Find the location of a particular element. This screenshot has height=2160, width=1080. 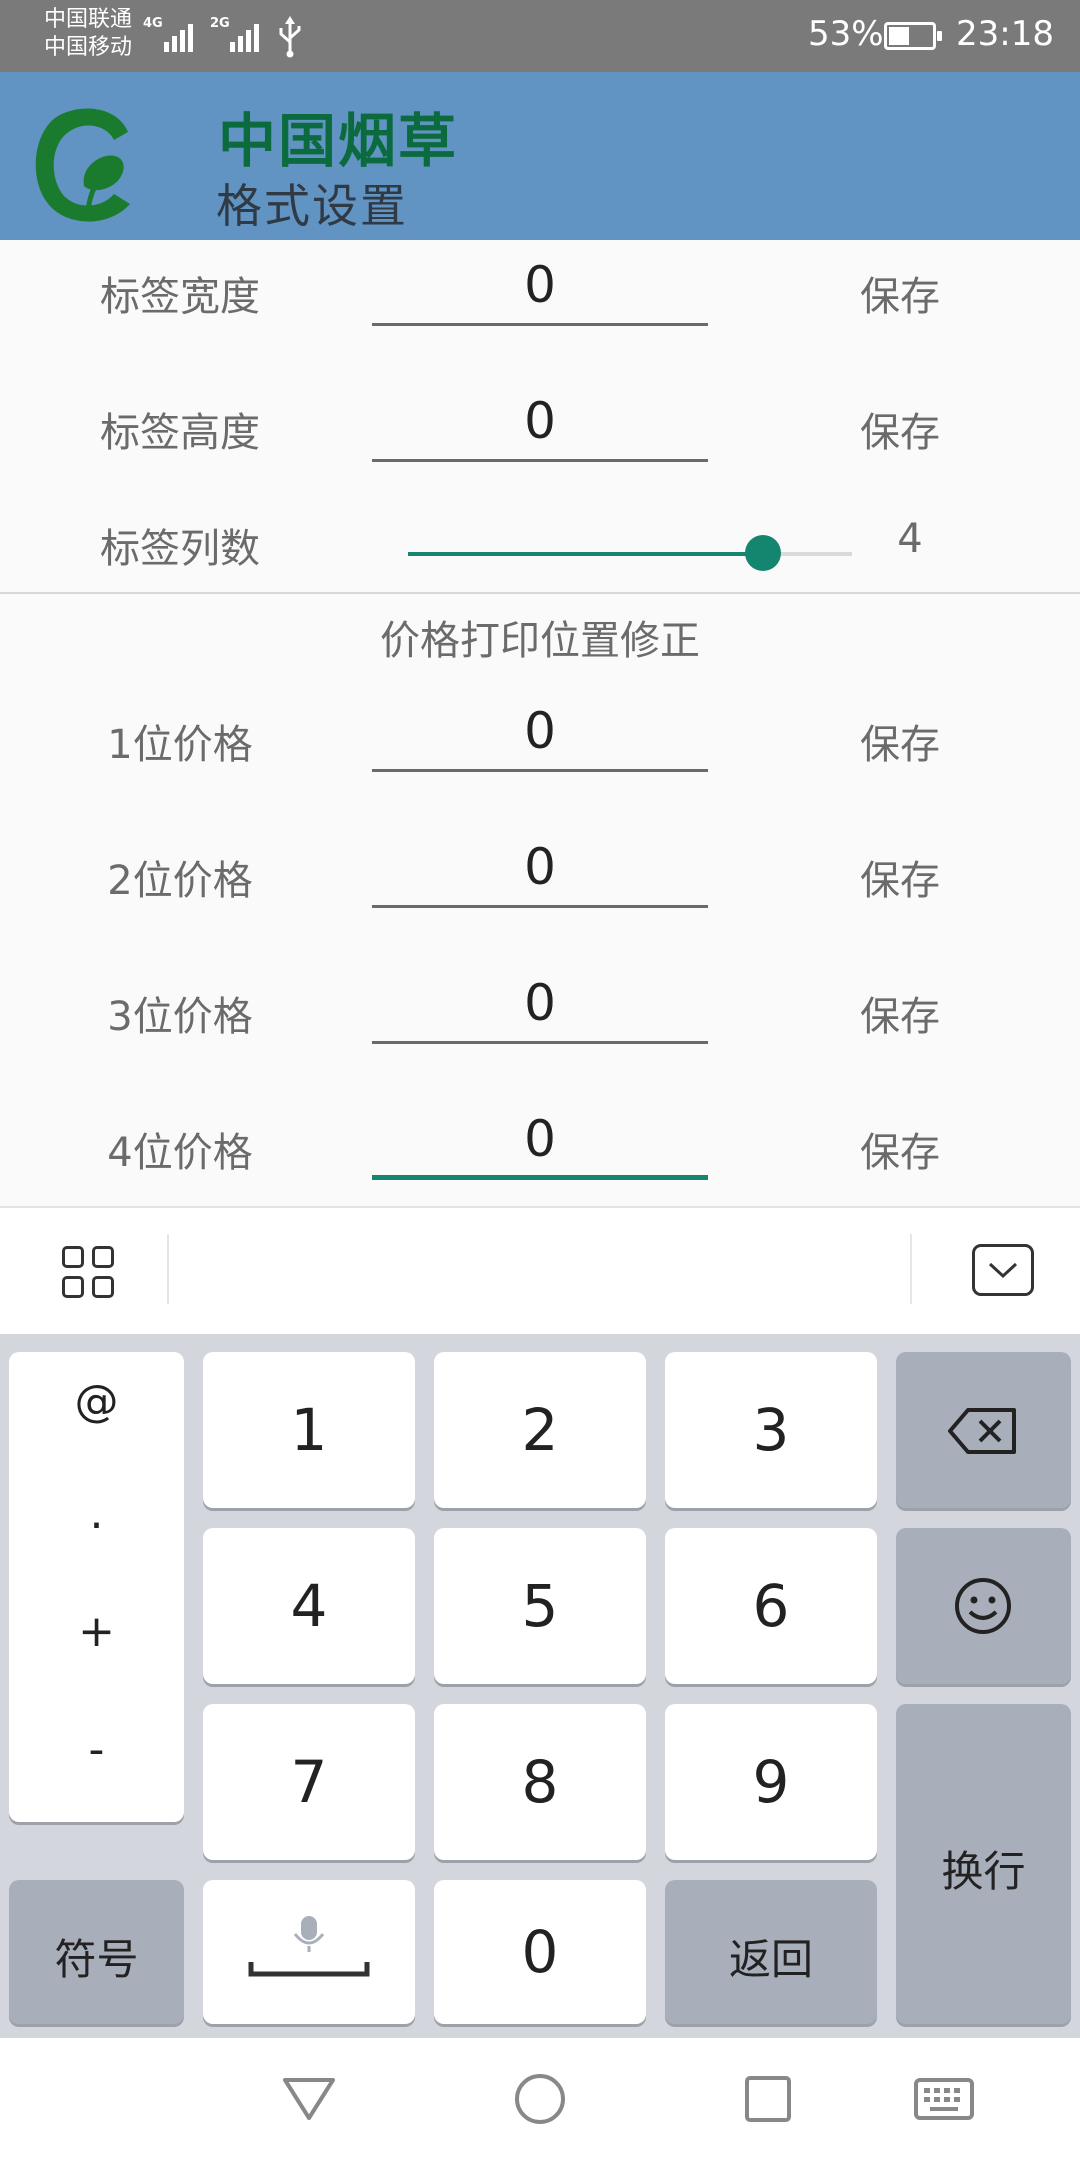

emoji-icon is located at coordinates (983, 1606).